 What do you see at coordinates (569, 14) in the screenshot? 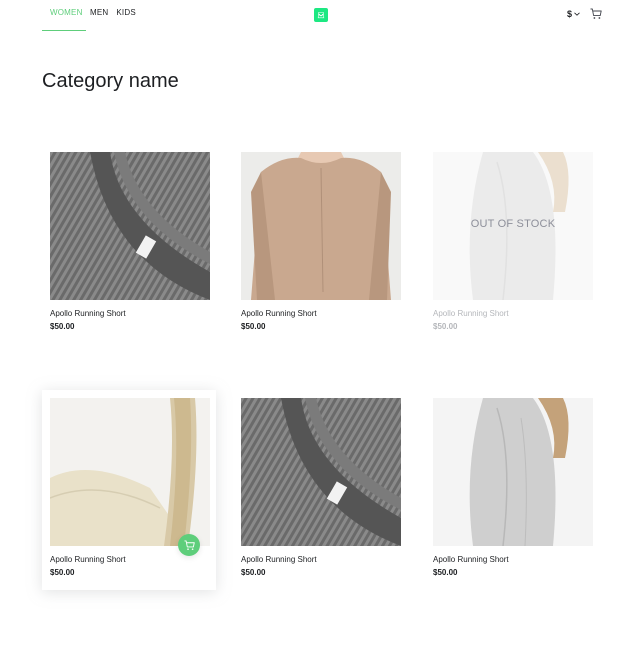
I see `currency-symbol: $` at bounding box center [569, 14].